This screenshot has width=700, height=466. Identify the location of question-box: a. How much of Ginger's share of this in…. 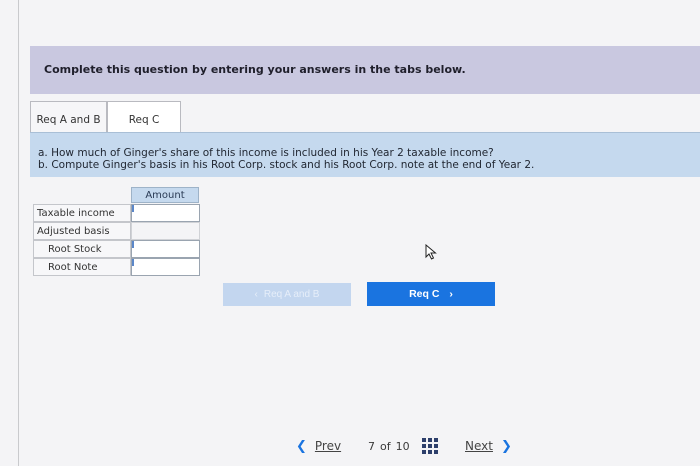
(365, 154).